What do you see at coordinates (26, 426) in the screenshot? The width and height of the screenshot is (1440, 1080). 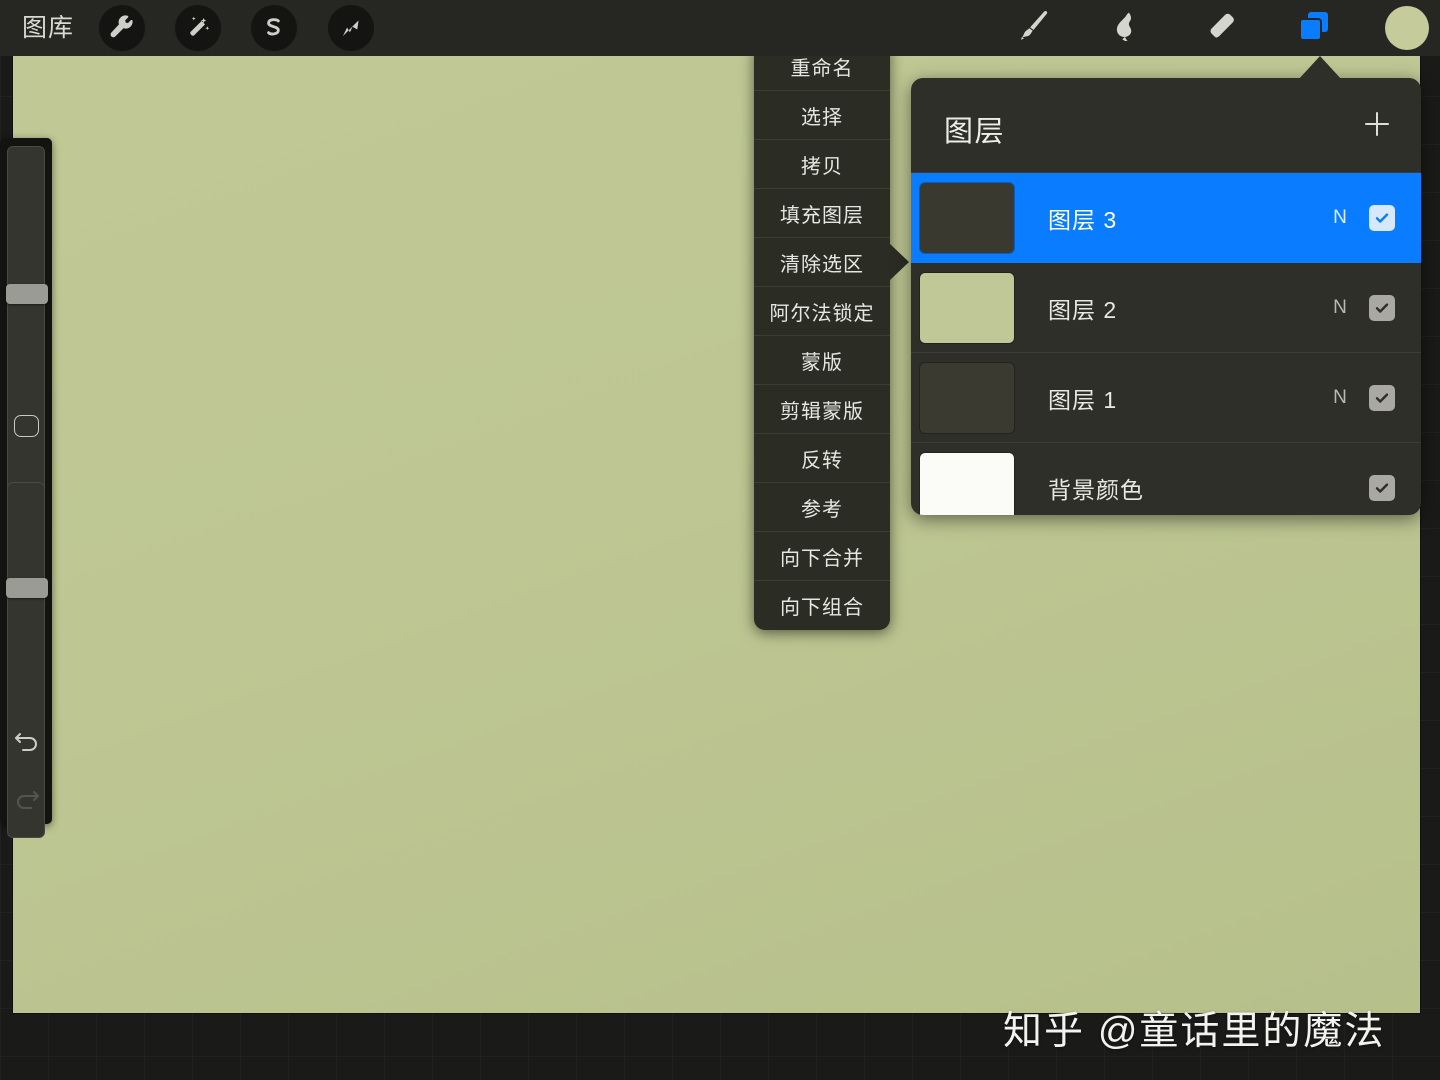 I see `modify-button` at bounding box center [26, 426].